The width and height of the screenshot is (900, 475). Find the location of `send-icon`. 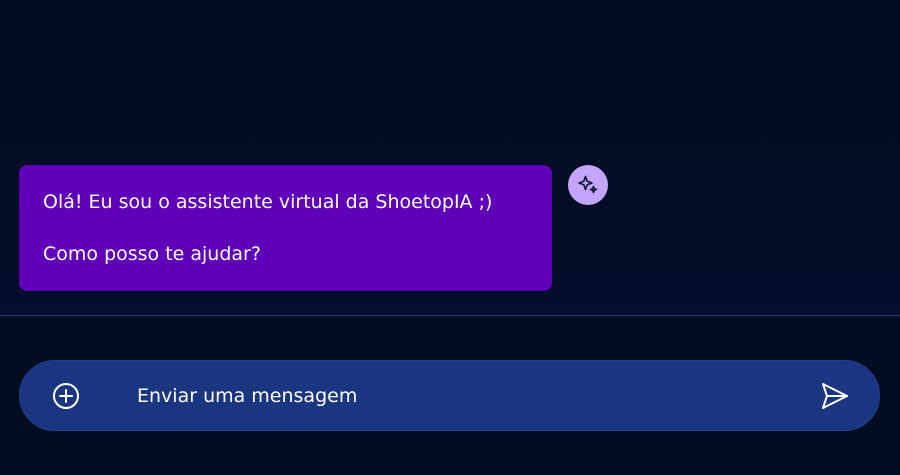

send-icon is located at coordinates (835, 396).